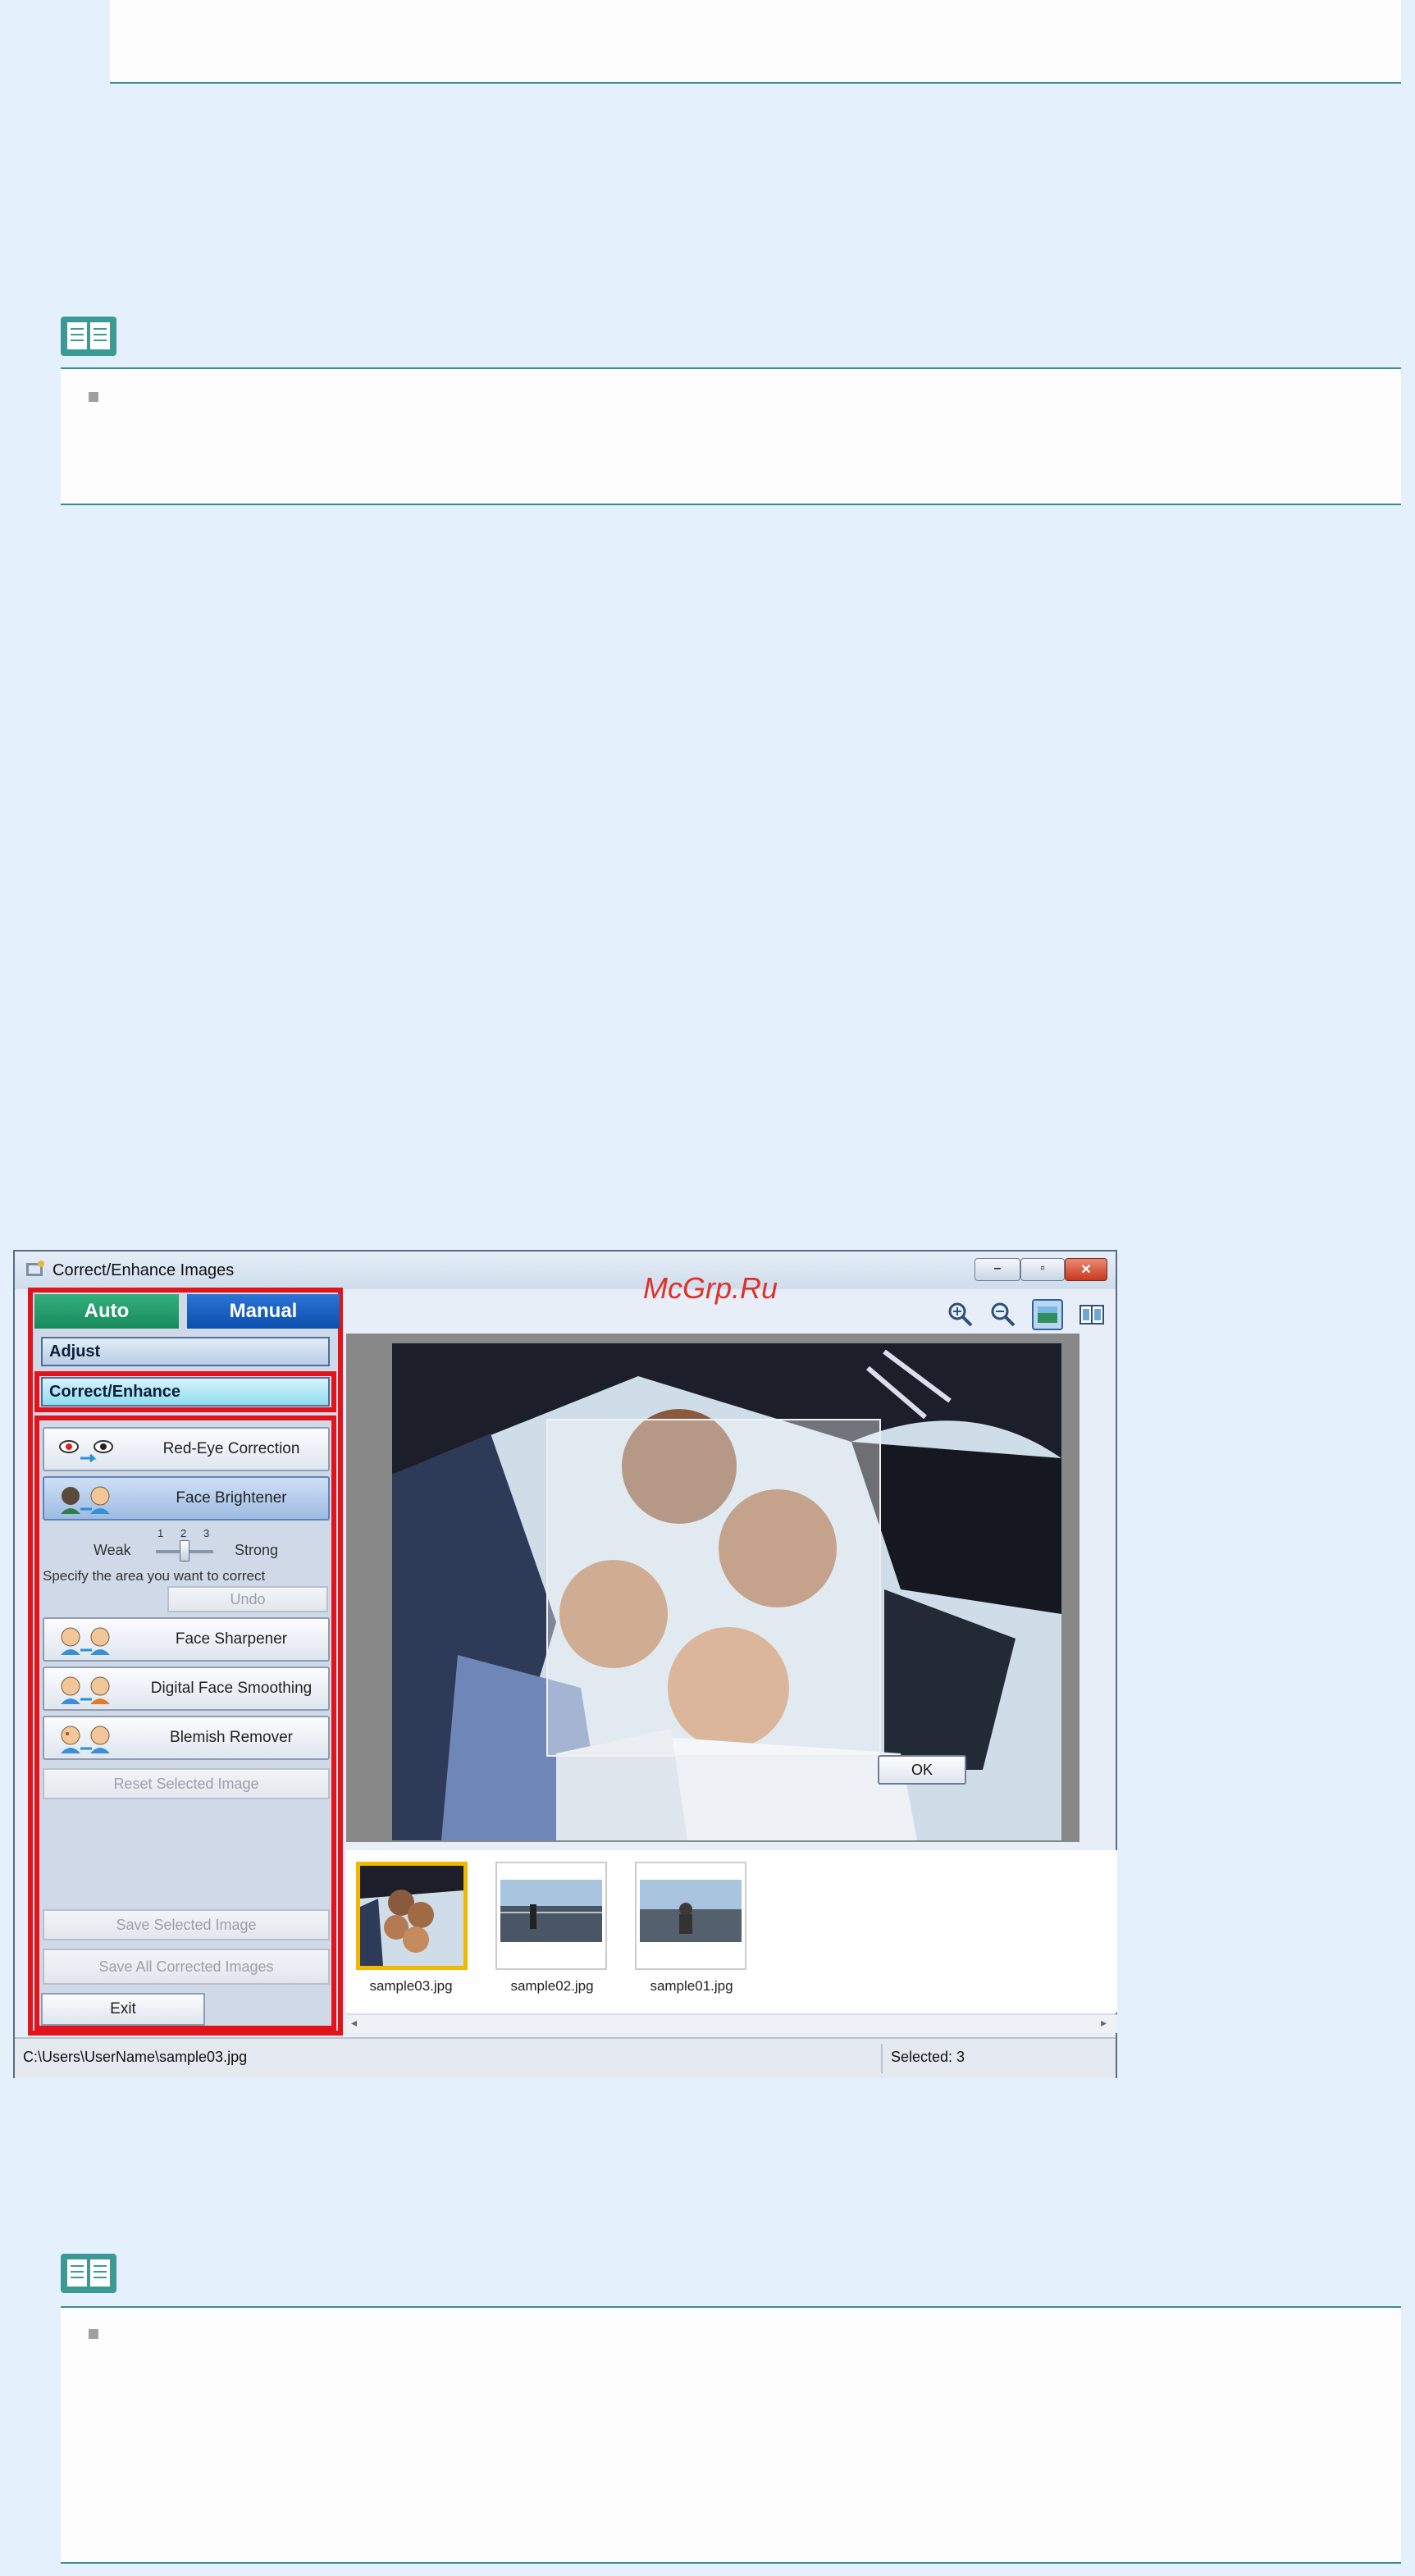 The height and width of the screenshot is (2576, 1415). Describe the element at coordinates (85, 1690) in the screenshot. I see `digital-face-smoothing-icon` at that location.